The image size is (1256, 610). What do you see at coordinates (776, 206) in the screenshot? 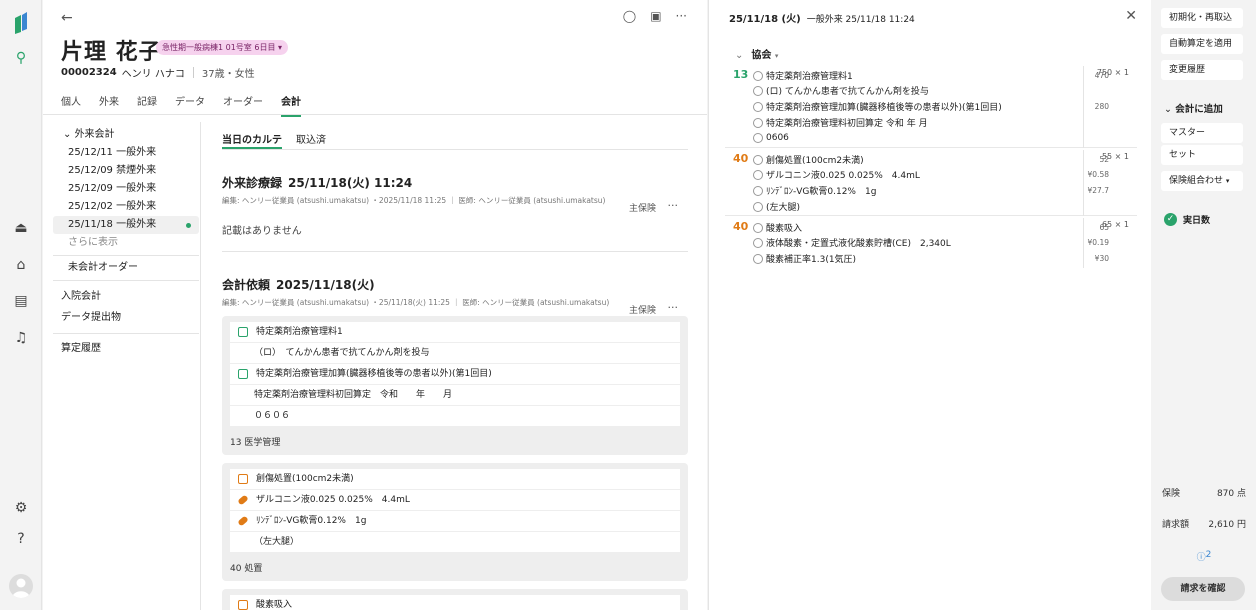
I see `calc-line: (左大腿)` at bounding box center [776, 206].